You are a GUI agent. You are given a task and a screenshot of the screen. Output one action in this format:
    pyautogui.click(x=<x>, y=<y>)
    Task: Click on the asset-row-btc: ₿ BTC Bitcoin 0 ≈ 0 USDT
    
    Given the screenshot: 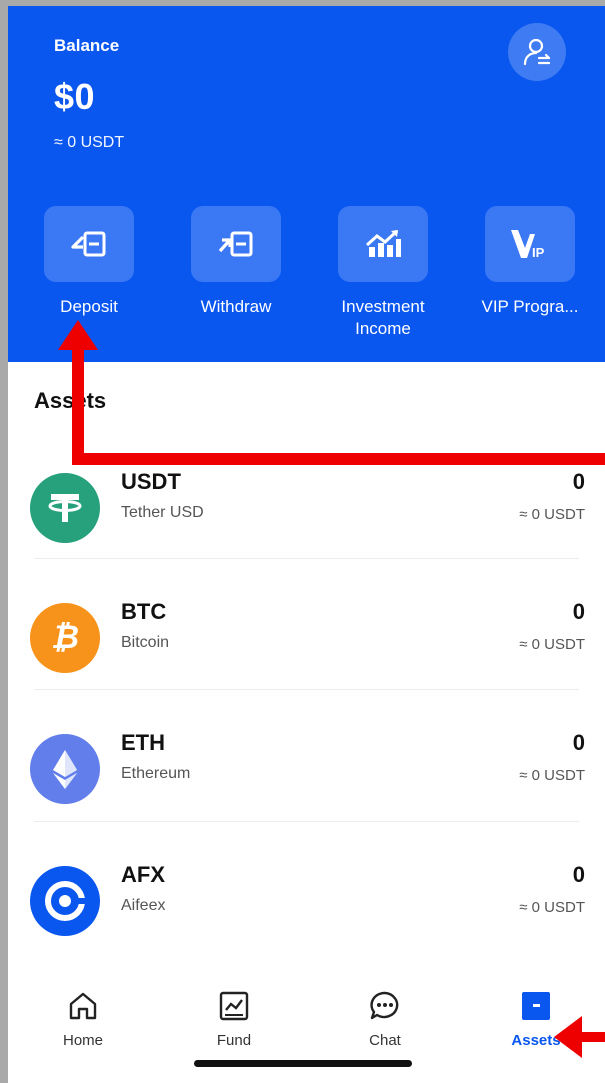 What is the action you would take?
    pyautogui.click(x=306, y=651)
    